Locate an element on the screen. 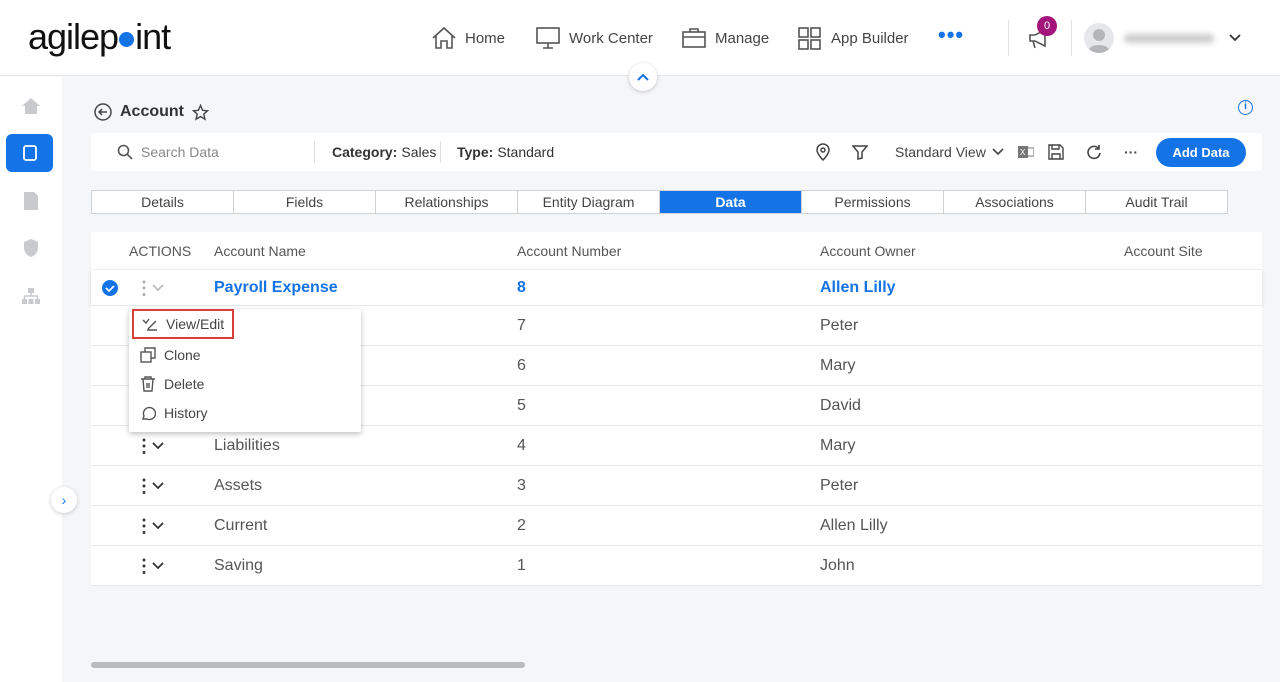 The width and height of the screenshot is (1280, 682). save-icon is located at coordinates (1056, 152).